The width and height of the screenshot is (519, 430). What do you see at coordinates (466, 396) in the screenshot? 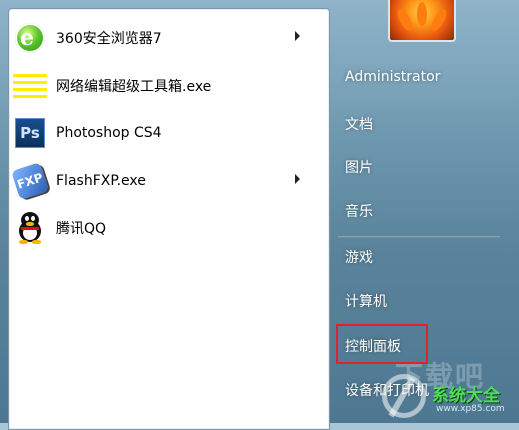
I see `watermark-text: 系统大全` at bounding box center [466, 396].